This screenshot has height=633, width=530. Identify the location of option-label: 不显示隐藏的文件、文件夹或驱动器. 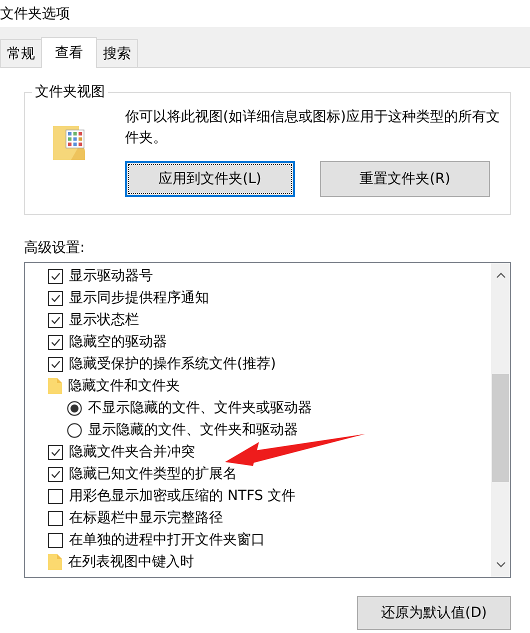
(200, 408).